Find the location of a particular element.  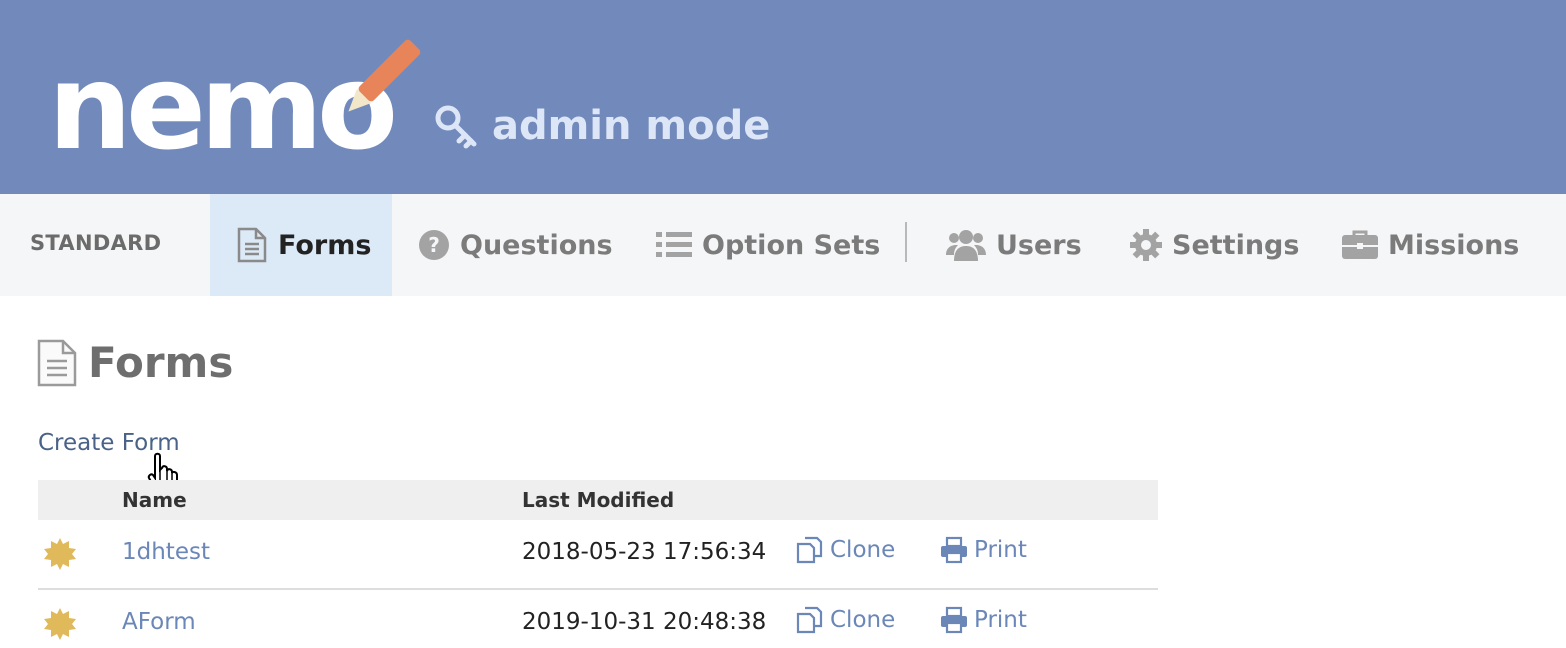

admin-mode-indicator: admin mode is located at coordinates (602, 126).